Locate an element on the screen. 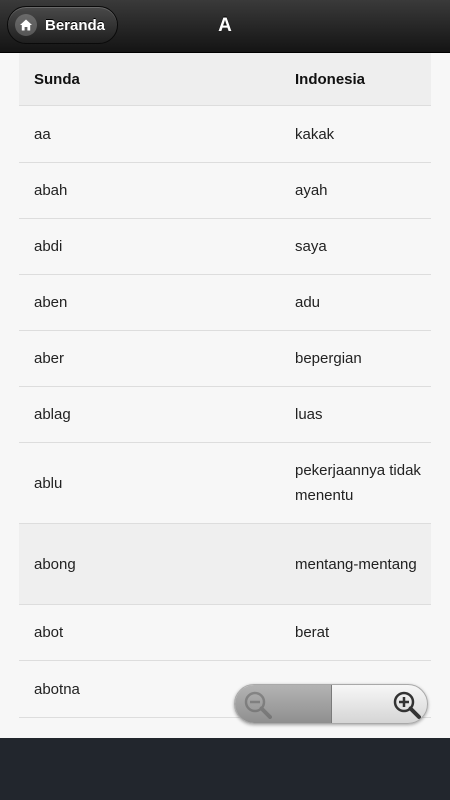  indonesia-translation: mentang-mentang is located at coordinates (356, 564).